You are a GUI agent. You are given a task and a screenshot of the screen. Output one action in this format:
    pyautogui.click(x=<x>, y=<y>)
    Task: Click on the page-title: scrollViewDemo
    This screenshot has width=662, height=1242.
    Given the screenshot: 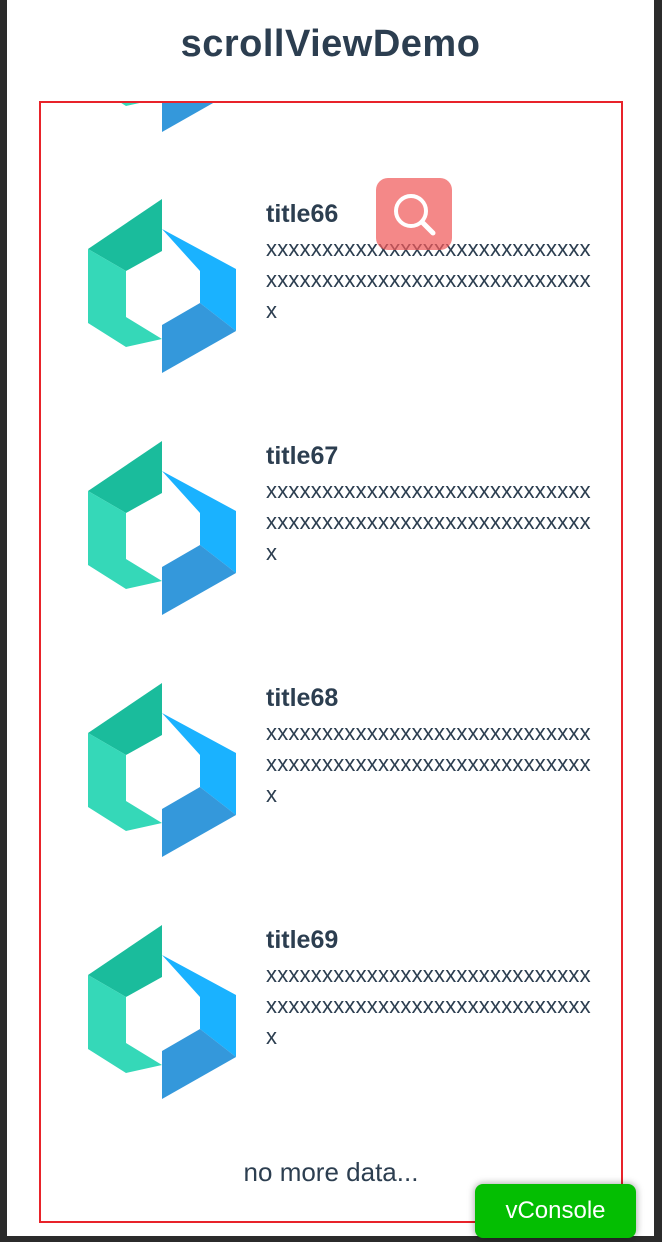 What is the action you would take?
    pyautogui.click(x=330, y=44)
    